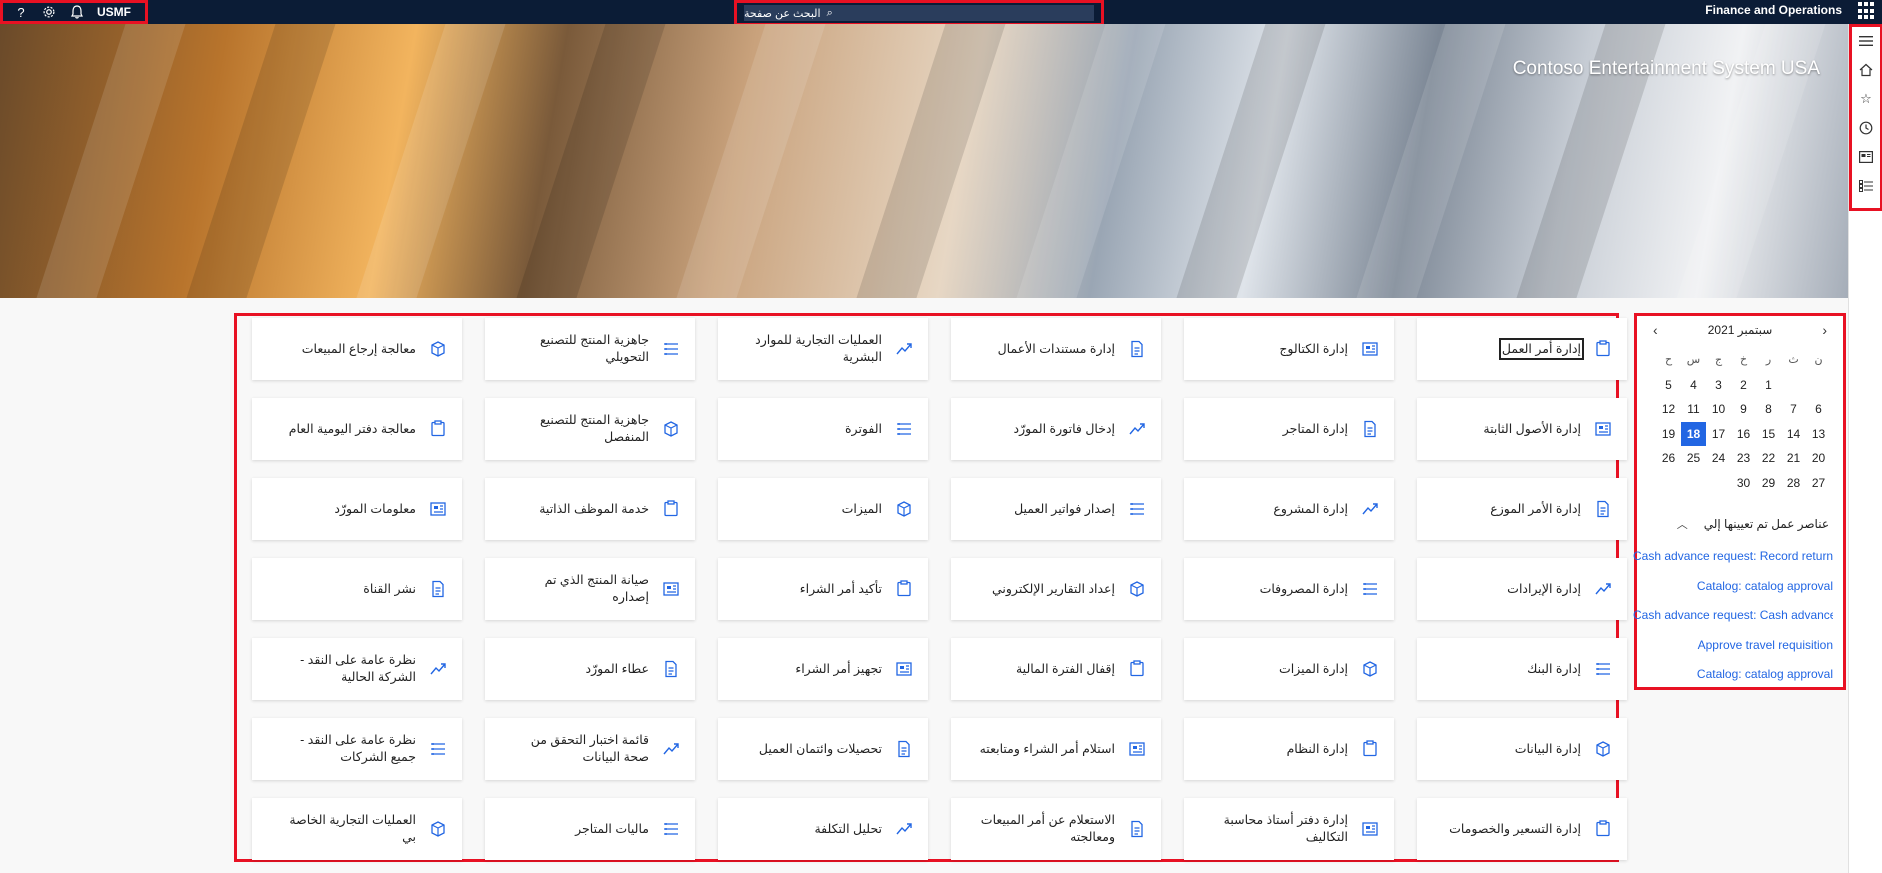  Describe the element at coordinates (1818, 409) in the screenshot. I see `calendar-day: 6` at that location.